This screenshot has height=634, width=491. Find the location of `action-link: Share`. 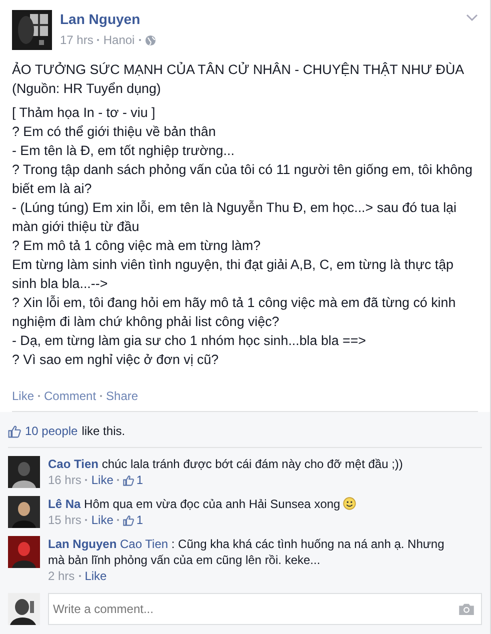

action-link: Share is located at coordinates (122, 396).